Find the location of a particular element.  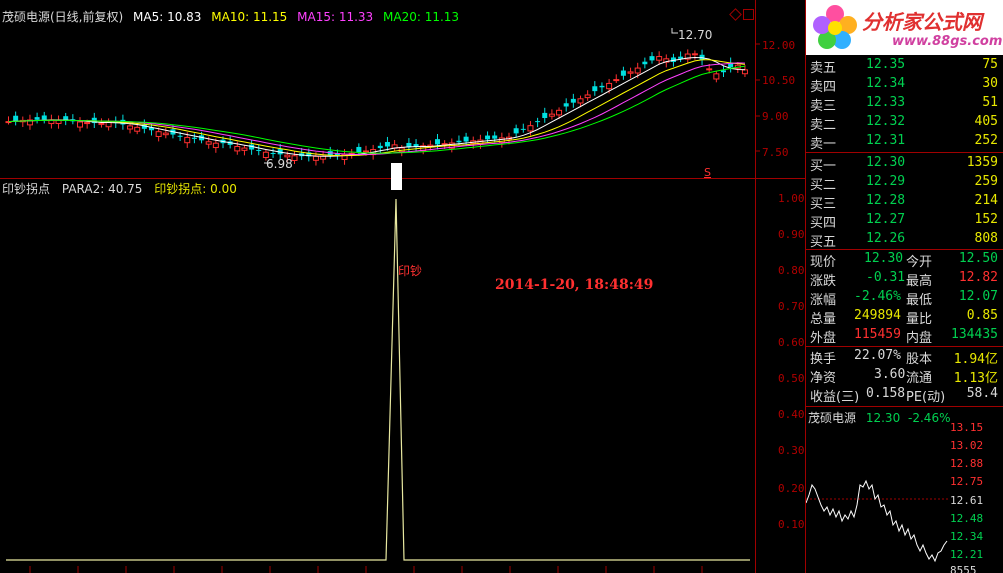

buy-price: 12.28 is located at coordinates (886, 200).